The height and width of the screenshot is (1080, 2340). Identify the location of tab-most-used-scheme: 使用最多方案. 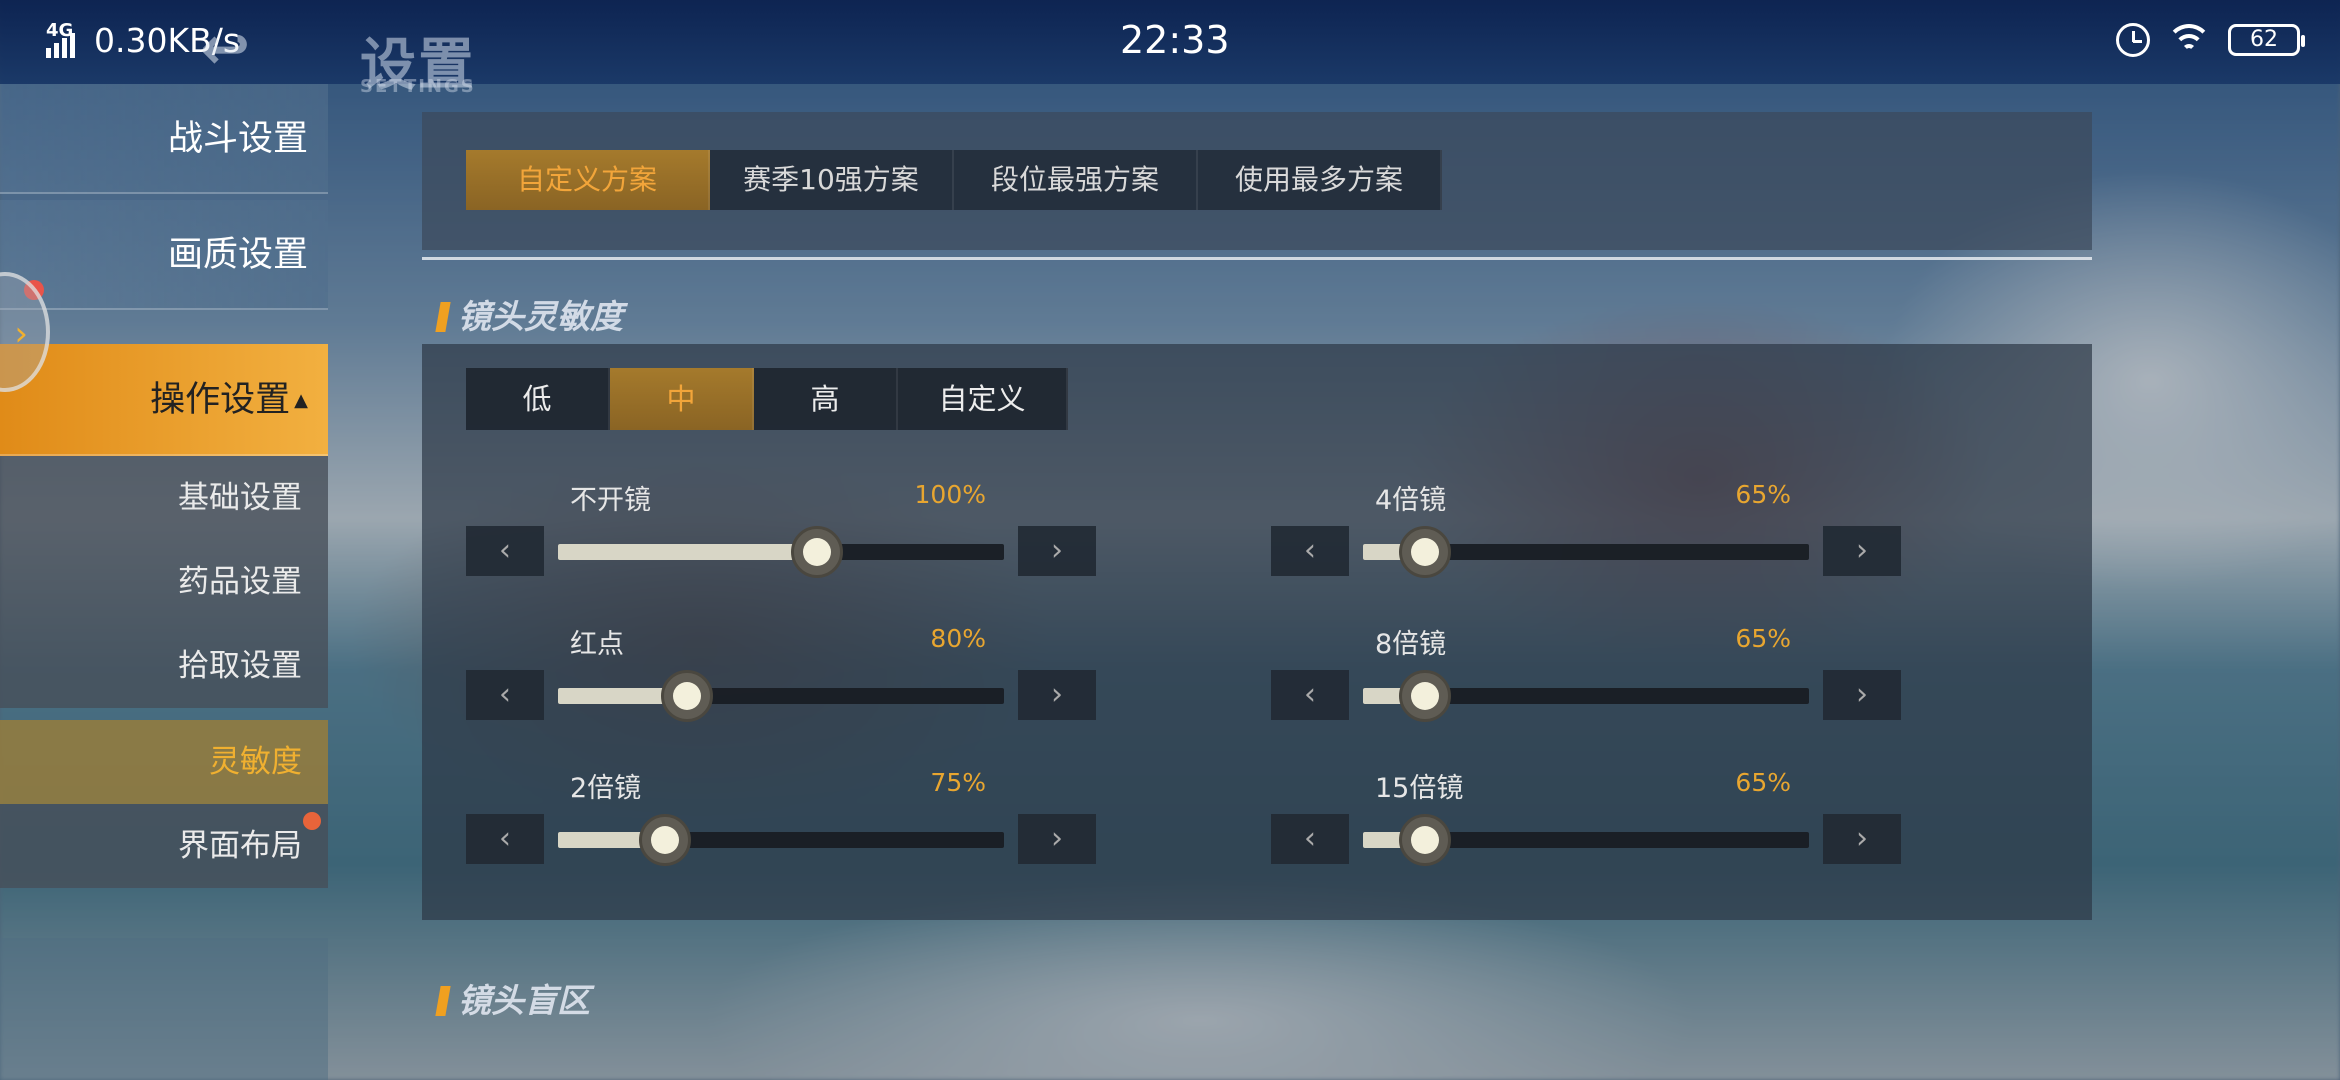
(1320, 180).